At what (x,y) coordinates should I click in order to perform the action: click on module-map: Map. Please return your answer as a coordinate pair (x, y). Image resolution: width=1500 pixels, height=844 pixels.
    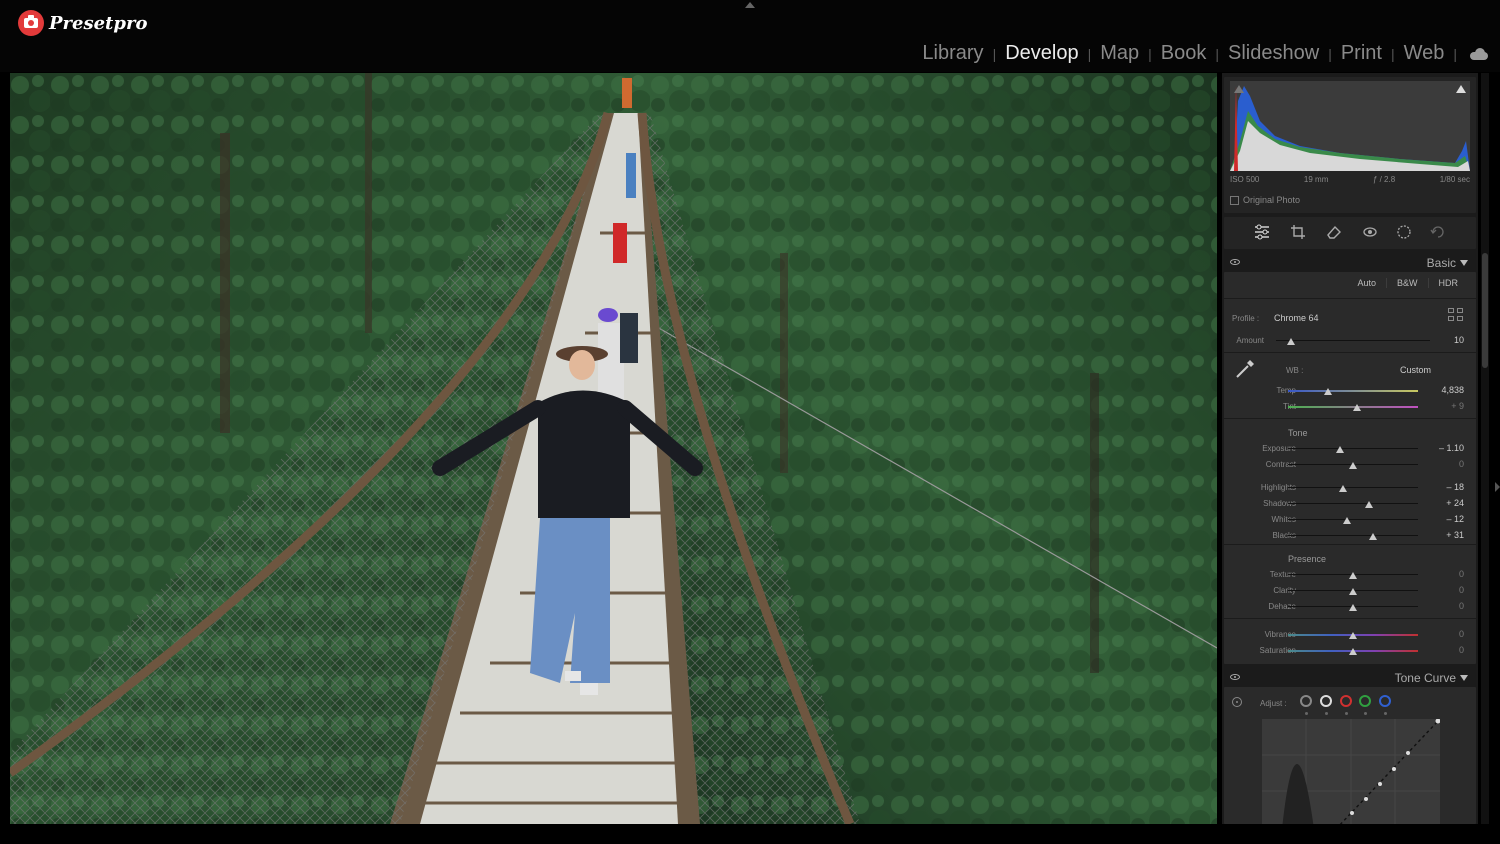
    Looking at the image, I should click on (1119, 53).